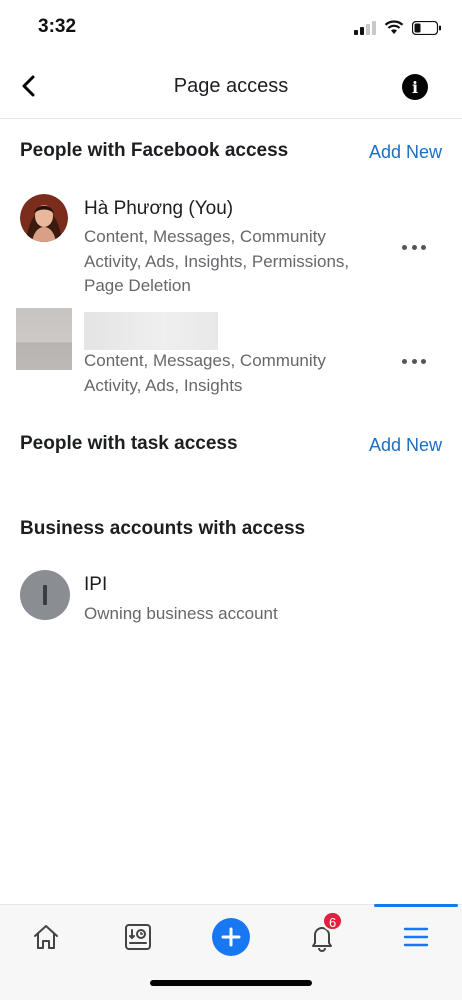  I want to click on info-icon: i, so click(415, 87).